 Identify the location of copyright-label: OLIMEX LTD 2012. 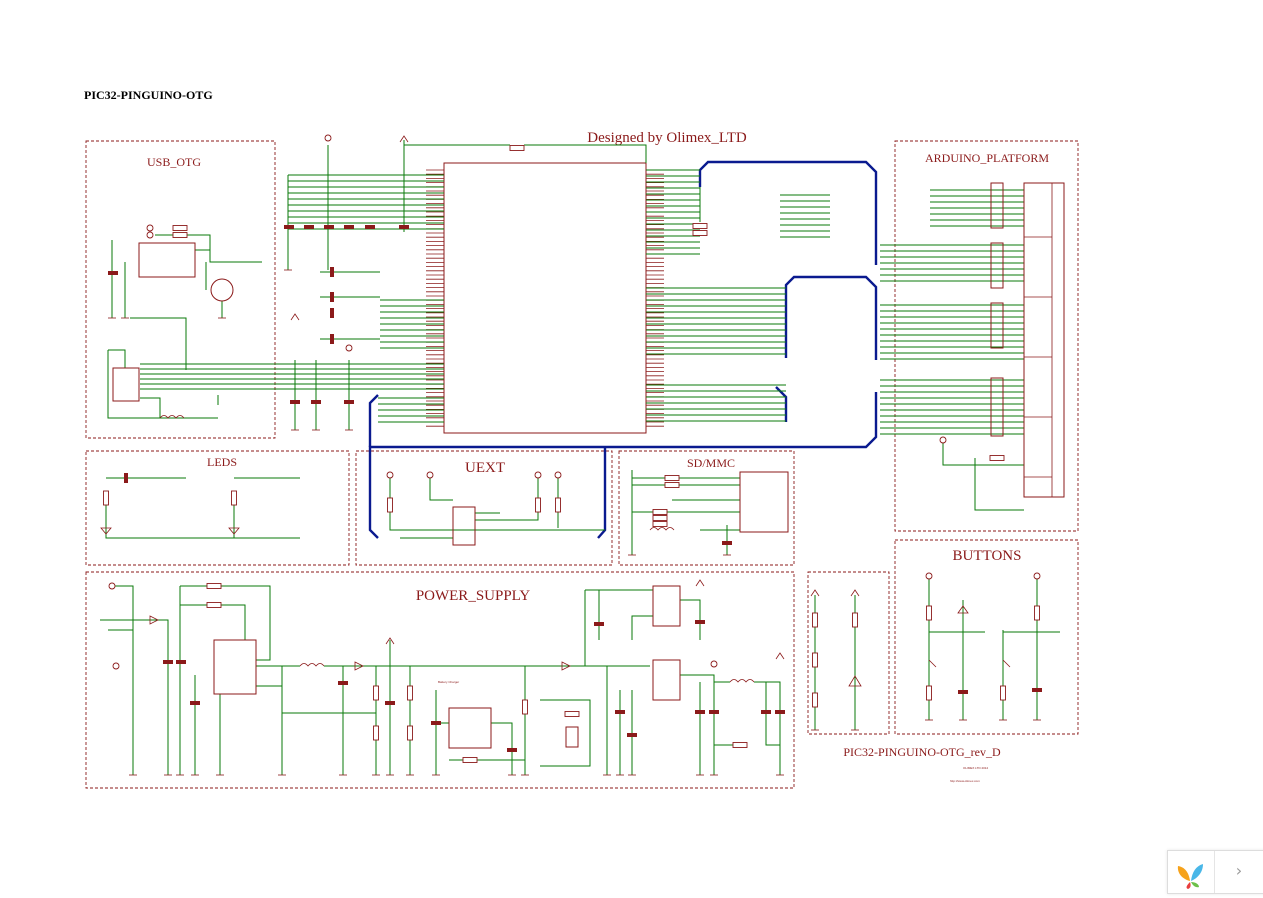
(975, 768).